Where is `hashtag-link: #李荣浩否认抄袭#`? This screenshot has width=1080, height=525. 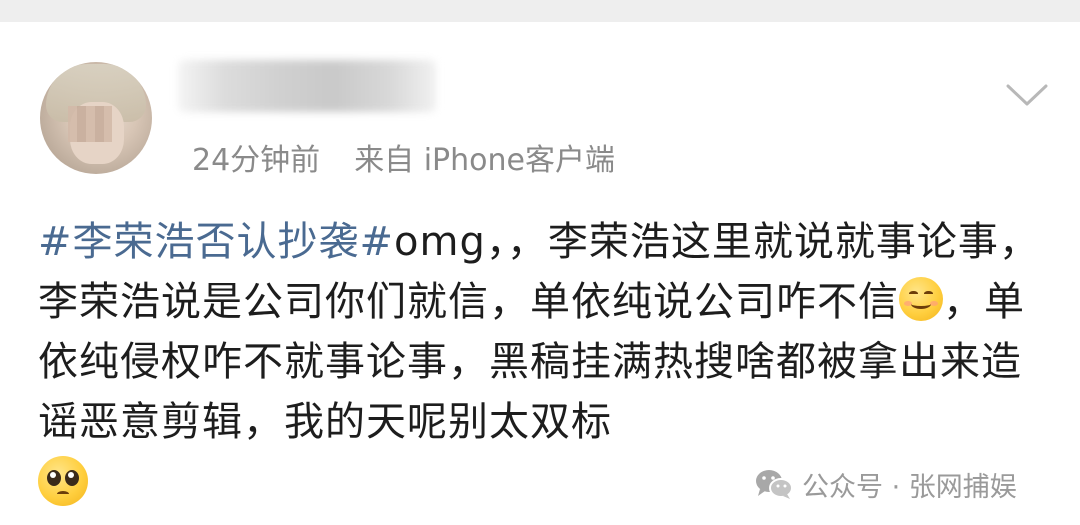 hashtag-link: #李荣浩否认抄袭# is located at coordinates (216, 242).